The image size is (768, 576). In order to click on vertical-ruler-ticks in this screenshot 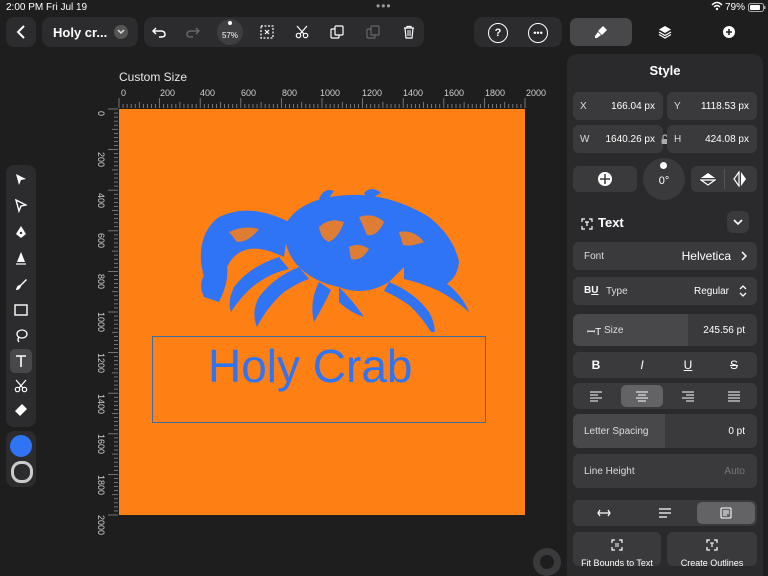, I will do `click(113, 312)`.